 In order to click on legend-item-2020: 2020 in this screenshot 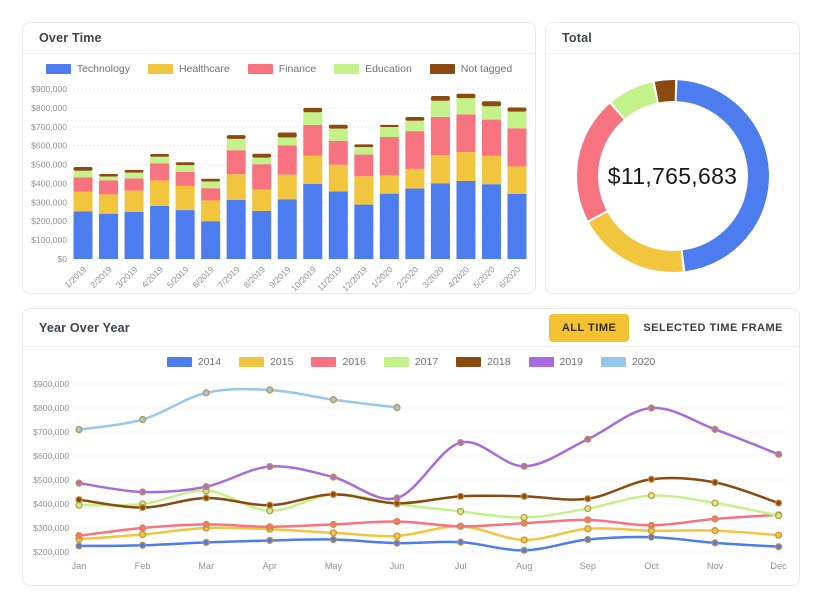, I will do `click(627, 362)`.